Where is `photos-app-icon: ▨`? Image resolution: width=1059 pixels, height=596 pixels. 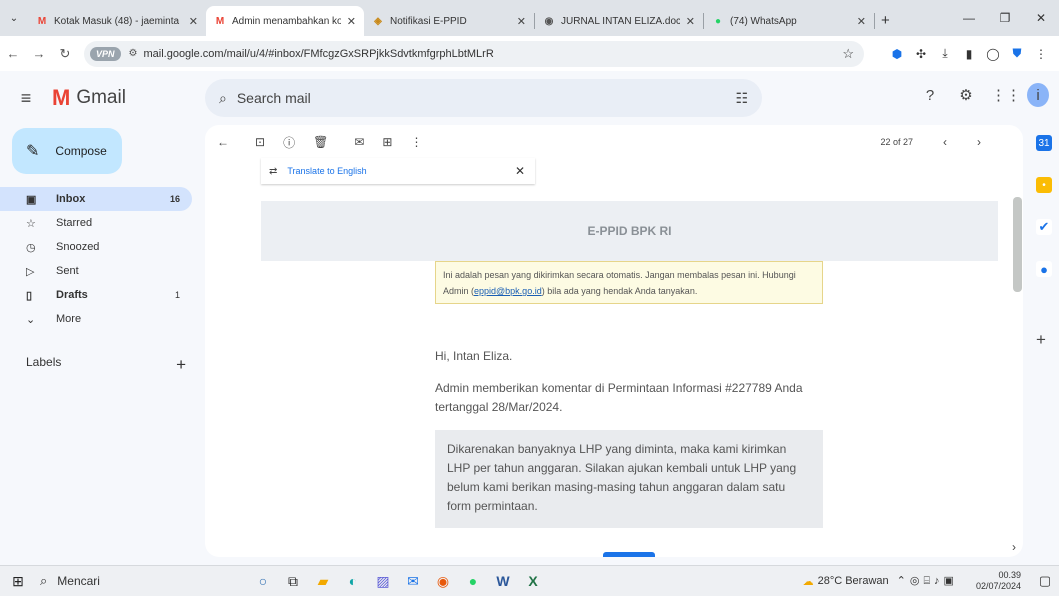
photos-app-icon: ▨ is located at coordinates (383, 581).